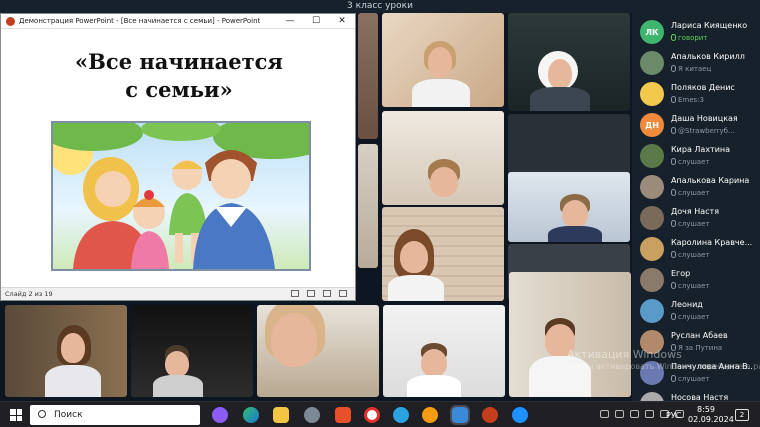 Image resolution: width=760 pixels, height=427 pixels. Describe the element at coordinates (649, 414) in the screenshot. I see `battery-icon` at that location.